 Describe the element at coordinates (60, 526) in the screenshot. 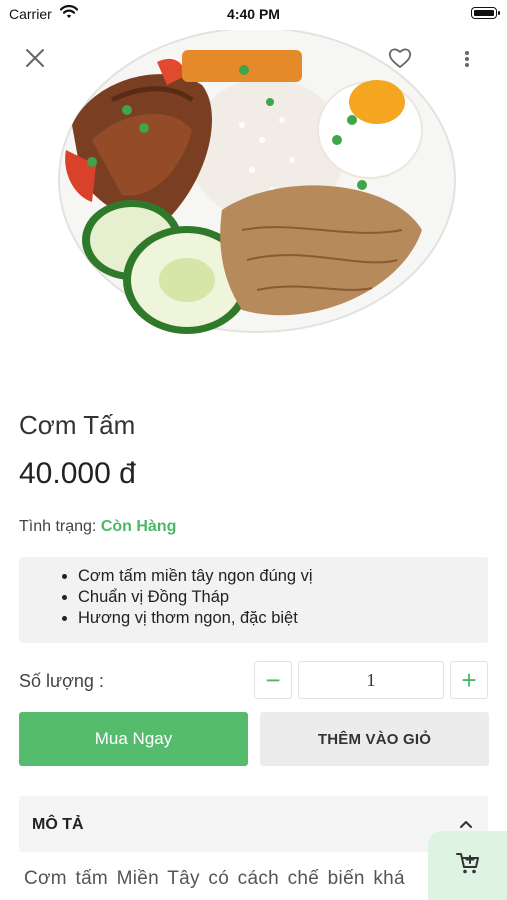

I see `stock-label: Tình trạng:` at that location.